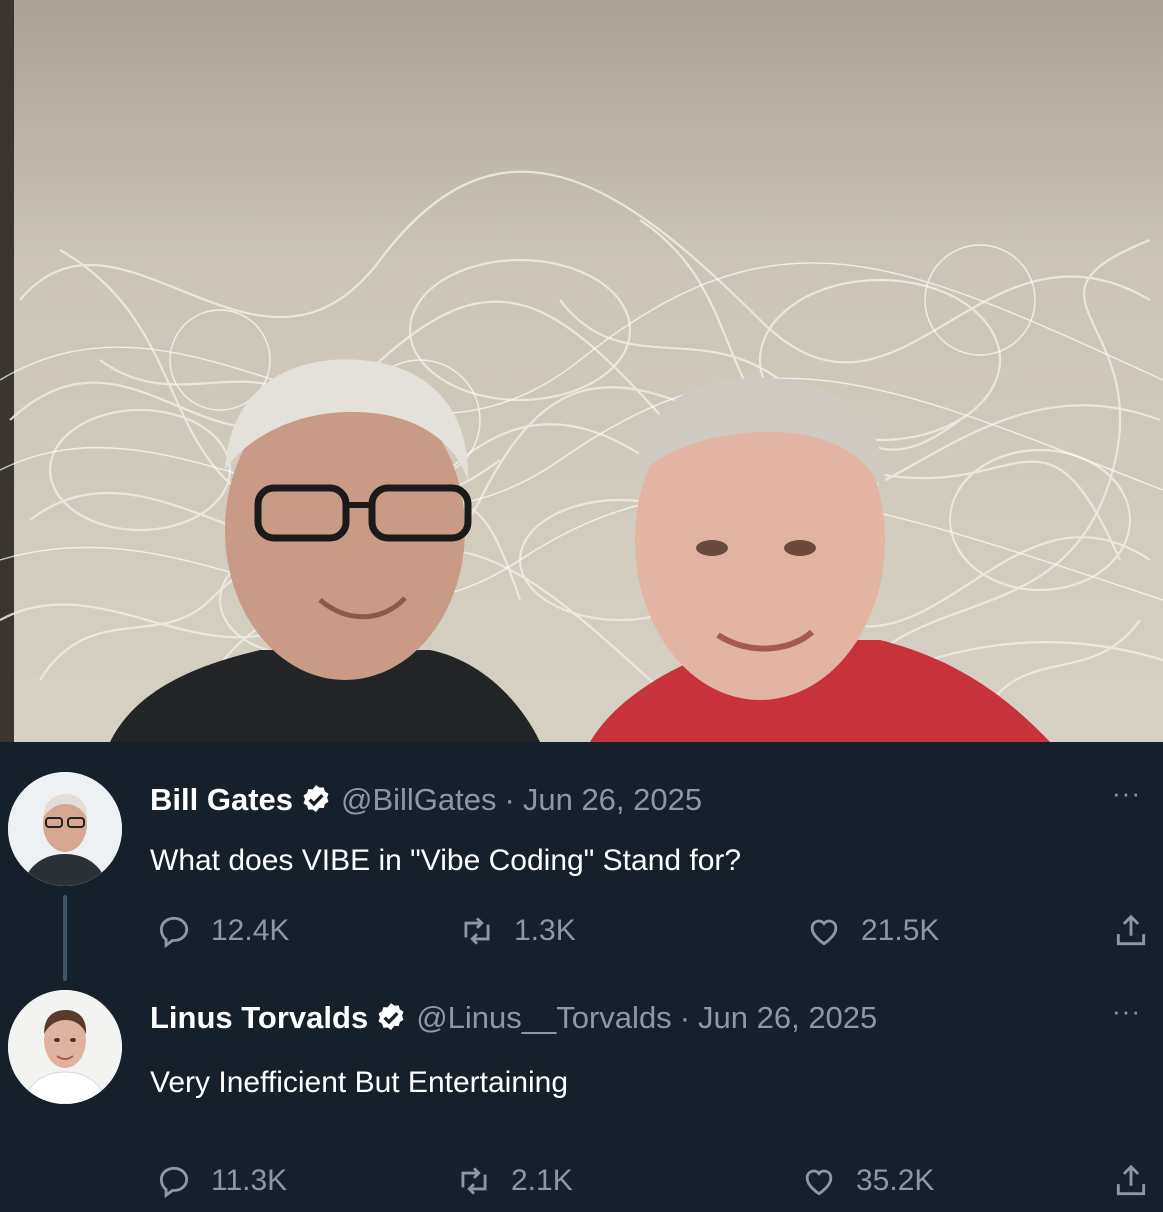  Describe the element at coordinates (250, 930) in the screenshot. I see `reply-count: 12.4K` at that location.